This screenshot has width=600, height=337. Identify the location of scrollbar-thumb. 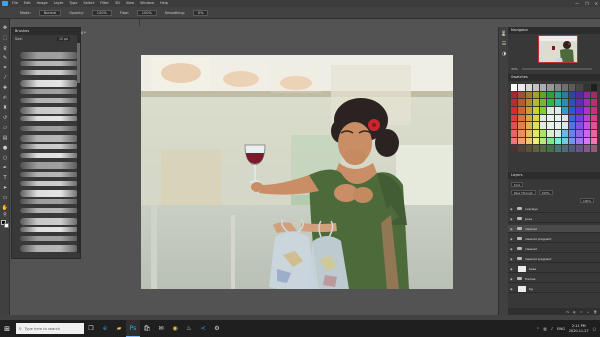
(78, 63).